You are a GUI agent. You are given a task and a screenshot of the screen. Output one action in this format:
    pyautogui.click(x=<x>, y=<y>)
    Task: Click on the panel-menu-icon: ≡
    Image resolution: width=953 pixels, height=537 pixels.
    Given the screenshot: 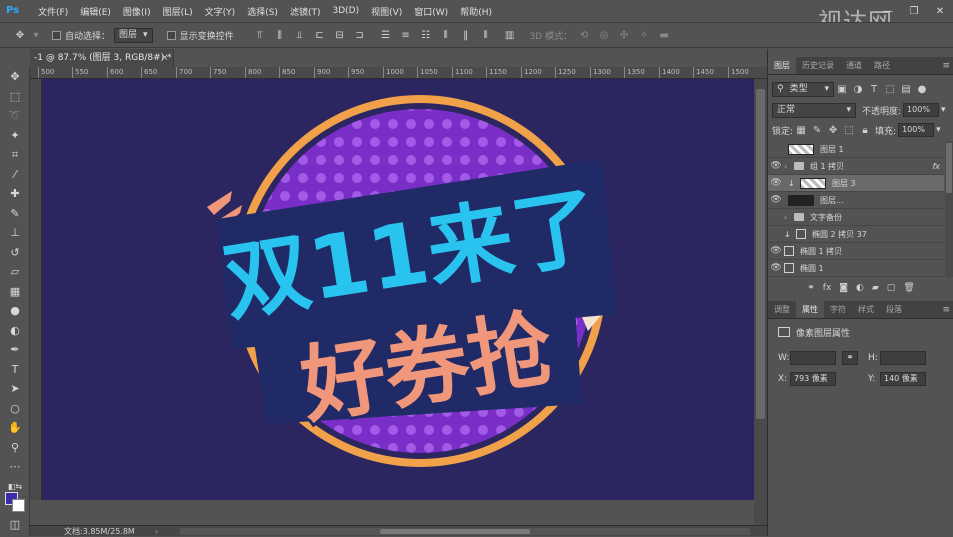 What is the action you would take?
    pyautogui.click(x=947, y=65)
    